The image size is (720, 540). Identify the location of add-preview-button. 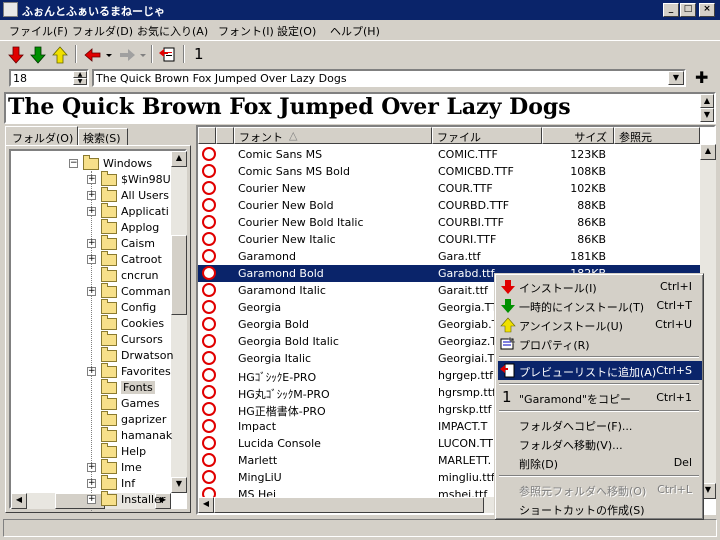
(168, 55).